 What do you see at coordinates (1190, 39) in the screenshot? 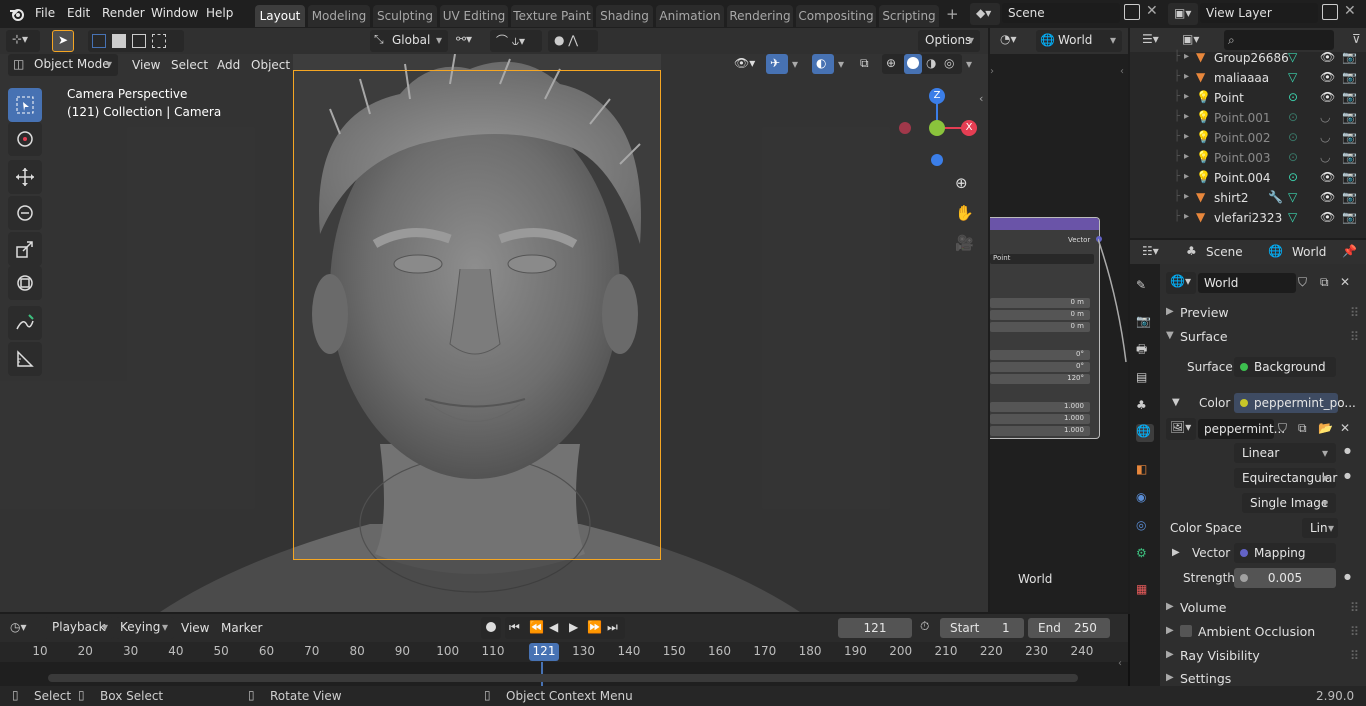
I see `outliner-display-mode-icon: ▣▾` at bounding box center [1190, 39].